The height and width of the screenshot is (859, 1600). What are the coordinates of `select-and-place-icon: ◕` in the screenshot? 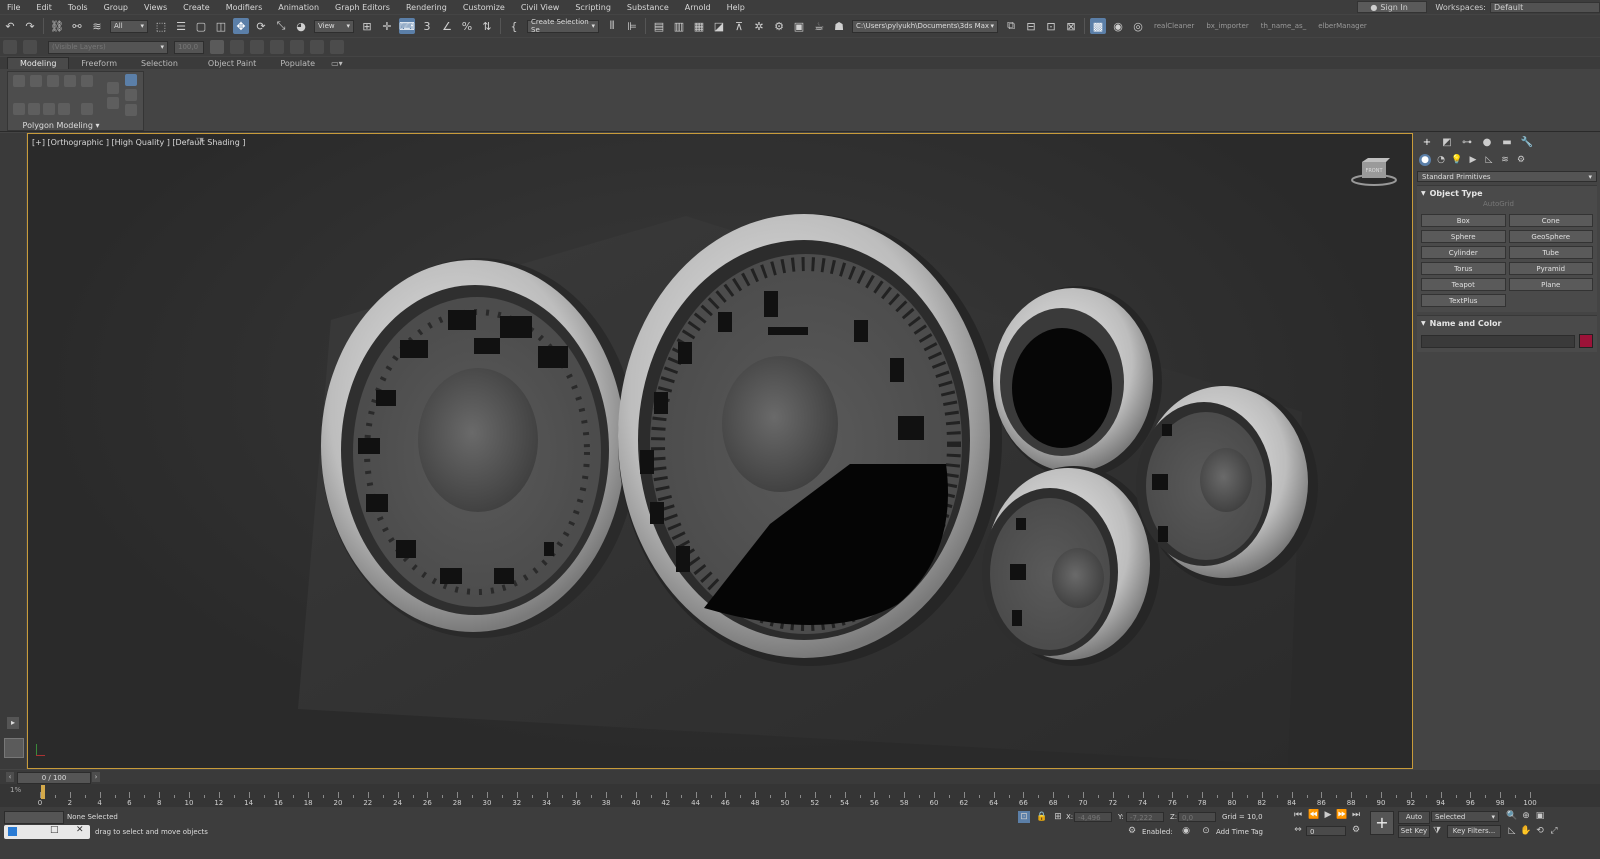 It's located at (301, 26).